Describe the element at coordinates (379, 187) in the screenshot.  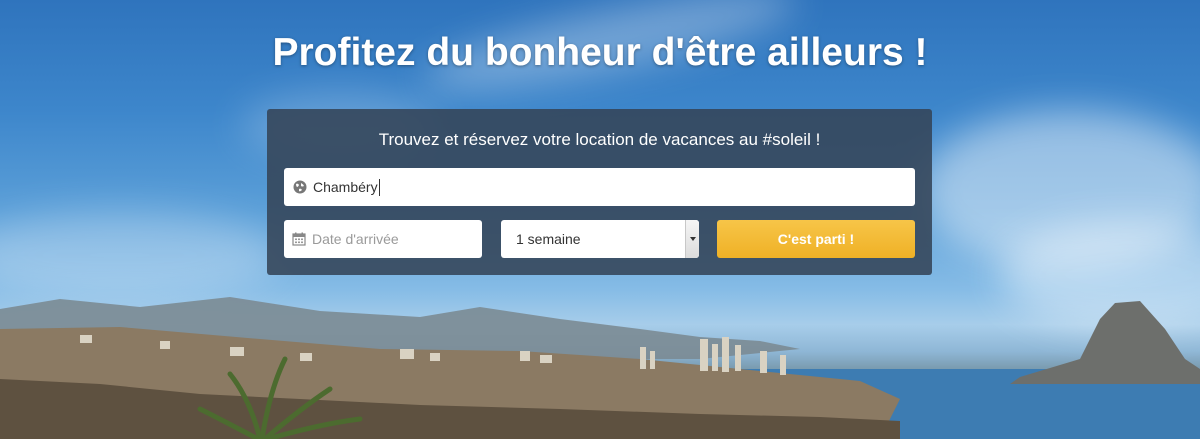
I see `text-cursor` at that location.